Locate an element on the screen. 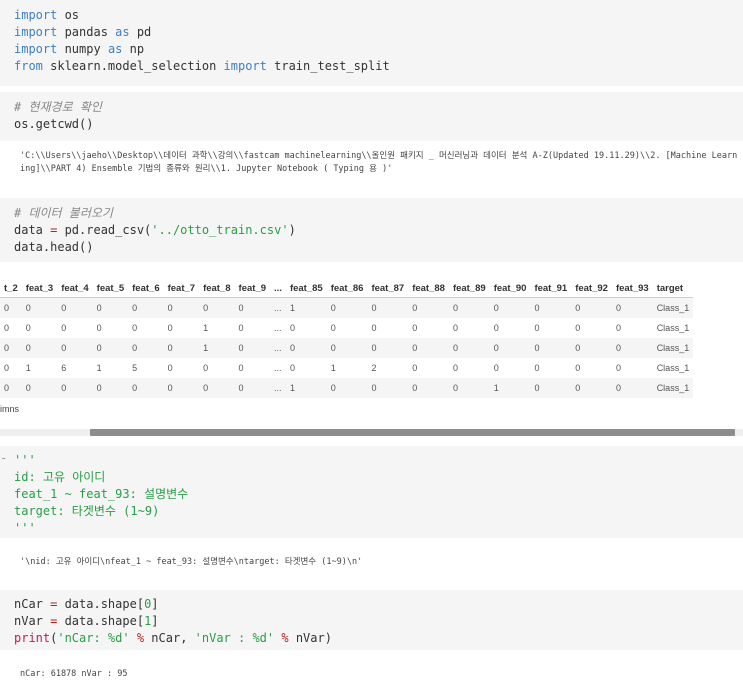 Image resolution: width=743 pixels, height=693 pixels. column-header: feat_7 is located at coordinates (181, 288).